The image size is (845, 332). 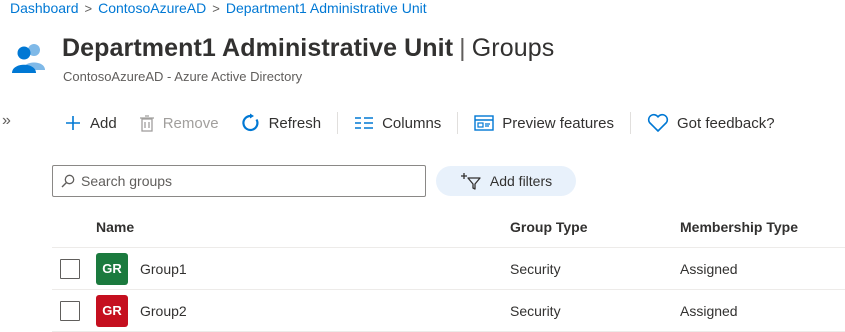 What do you see at coordinates (303, 310) in the screenshot?
I see `name-cell: GR Group2` at bounding box center [303, 310].